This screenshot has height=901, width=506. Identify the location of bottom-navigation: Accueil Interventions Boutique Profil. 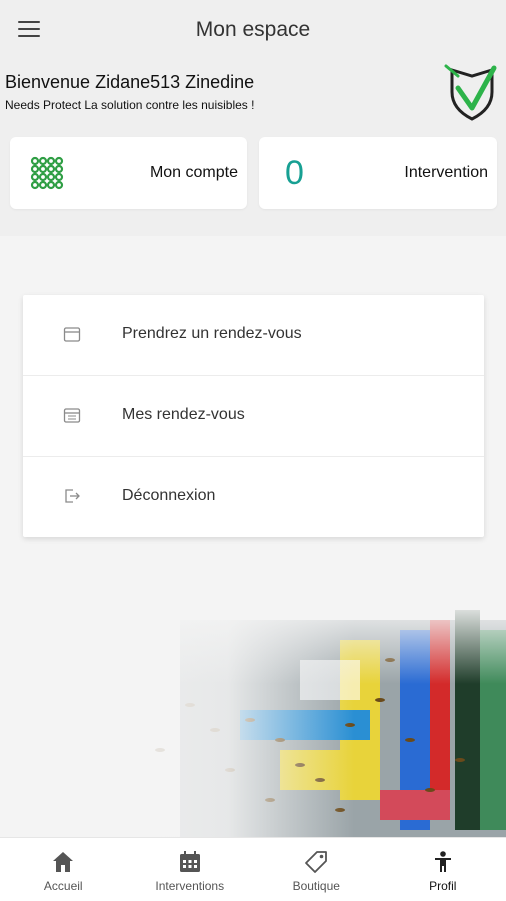
(253, 869).